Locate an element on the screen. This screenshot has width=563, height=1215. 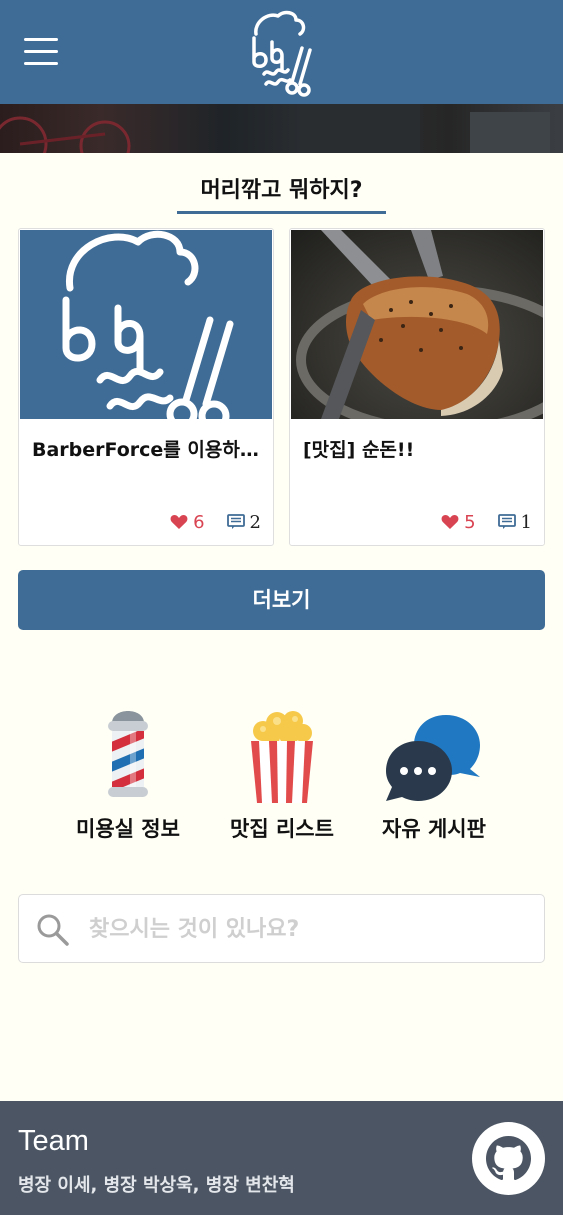
like-count: 6 is located at coordinates (187, 522).